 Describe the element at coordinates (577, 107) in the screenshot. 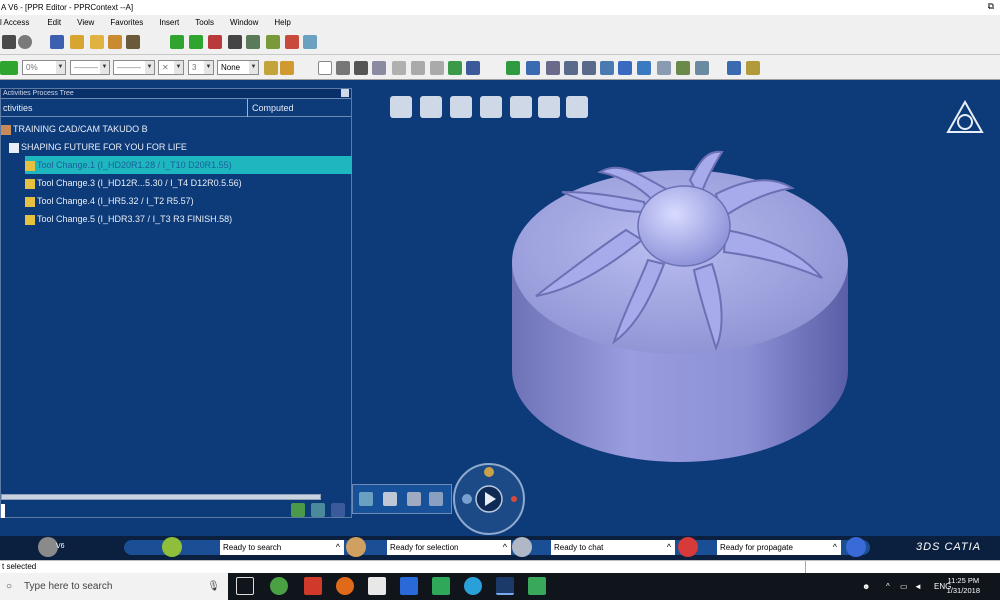

I see `report-icon` at that location.